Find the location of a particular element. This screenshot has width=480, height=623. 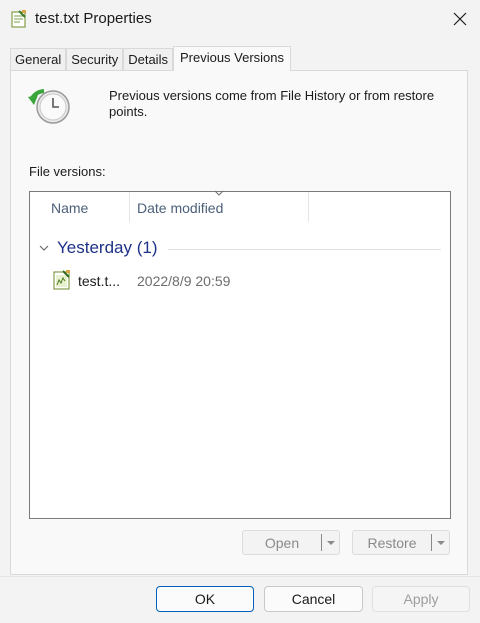

close-icon is located at coordinates (460, 19).